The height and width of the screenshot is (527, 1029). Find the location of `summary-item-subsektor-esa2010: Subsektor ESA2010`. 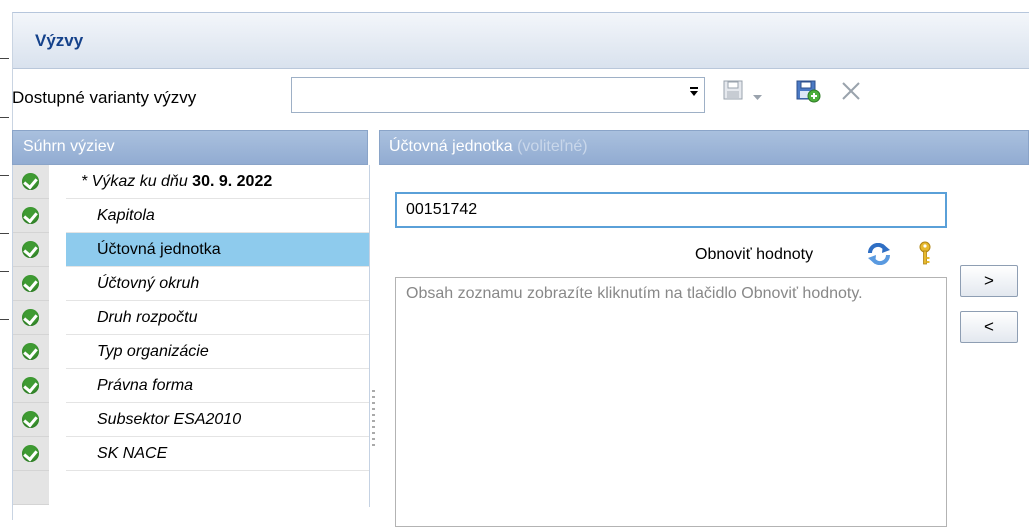

summary-item-subsektor-esa2010: Subsektor ESA2010 is located at coordinates (191, 420).